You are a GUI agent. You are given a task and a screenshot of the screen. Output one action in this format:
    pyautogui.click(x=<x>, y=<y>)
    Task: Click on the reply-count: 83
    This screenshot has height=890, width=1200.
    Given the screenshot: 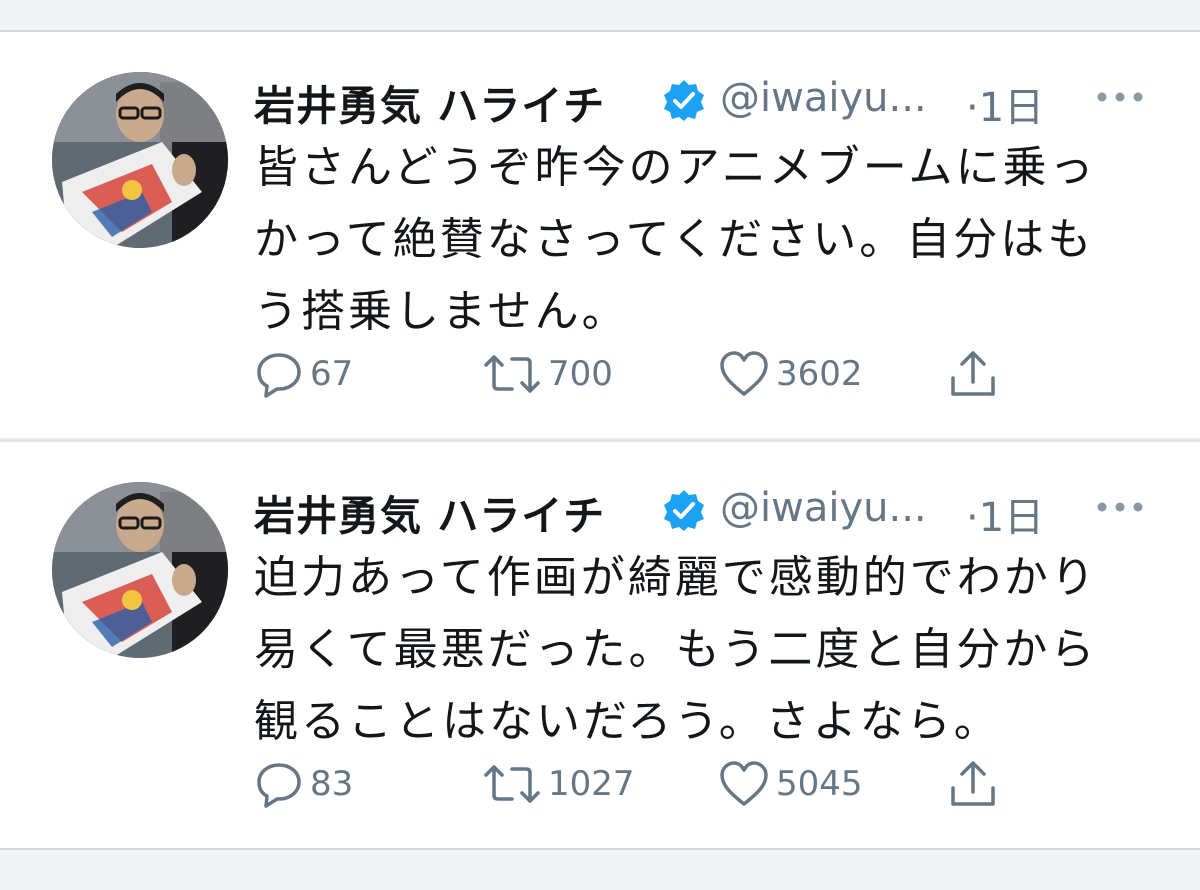 What is the action you would take?
    pyautogui.click(x=332, y=784)
    